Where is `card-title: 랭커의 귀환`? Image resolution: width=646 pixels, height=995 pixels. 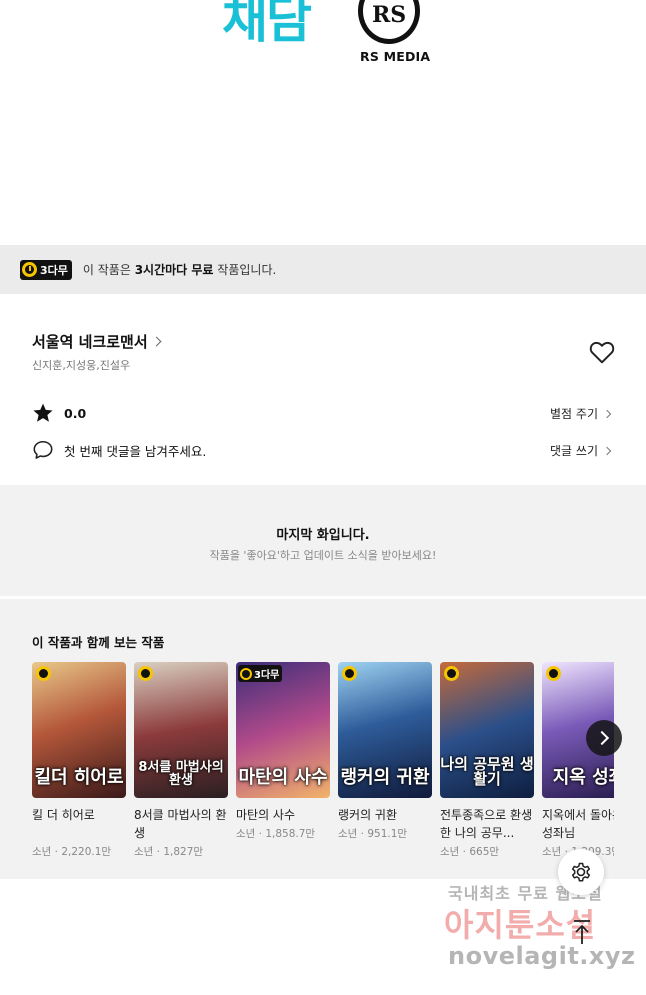 card-title: 랭커의 귀환 is located at coordinates (385, 815).